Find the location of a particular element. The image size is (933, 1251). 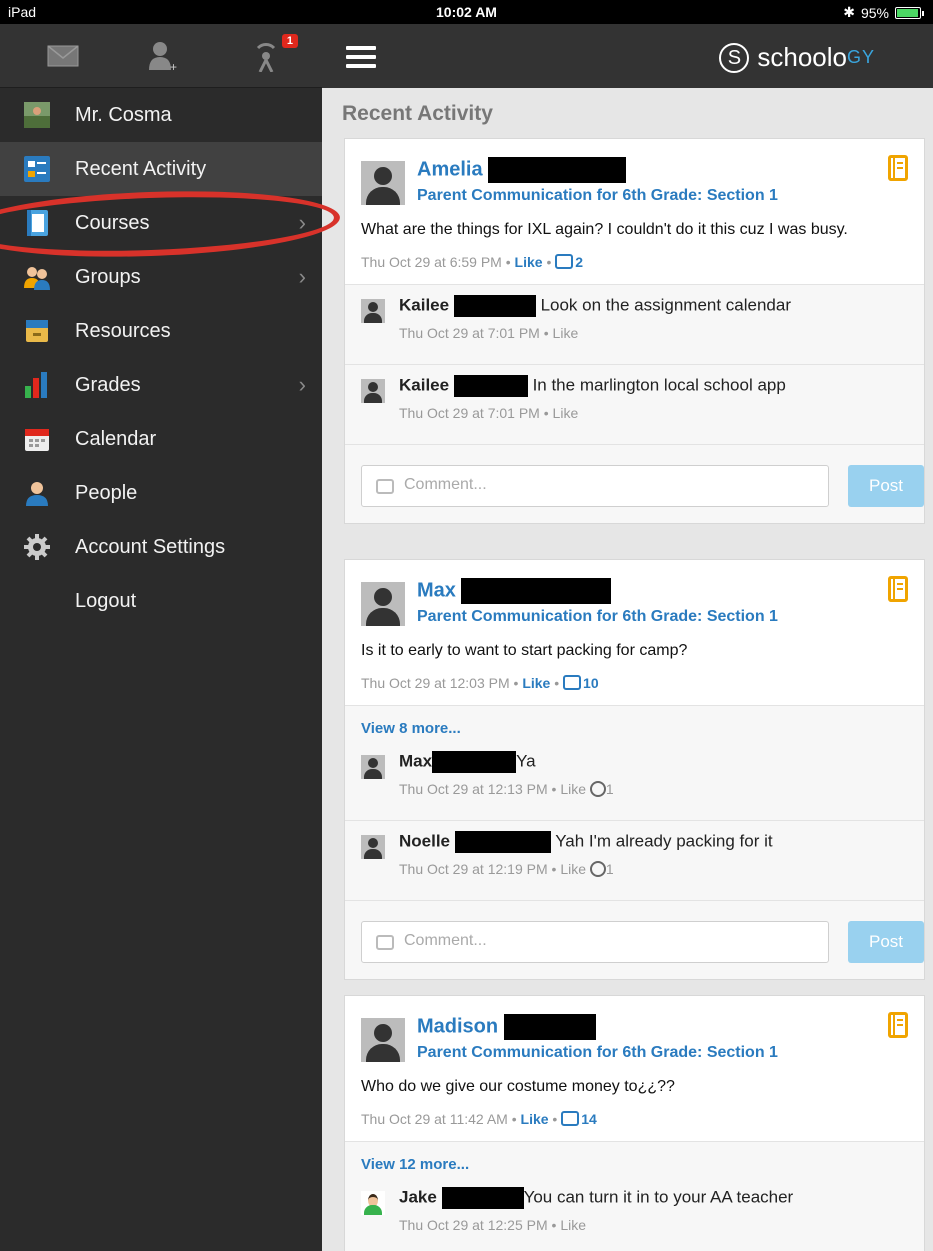

bluetooth-icon: ✱ is located at coordinates (849, 12).